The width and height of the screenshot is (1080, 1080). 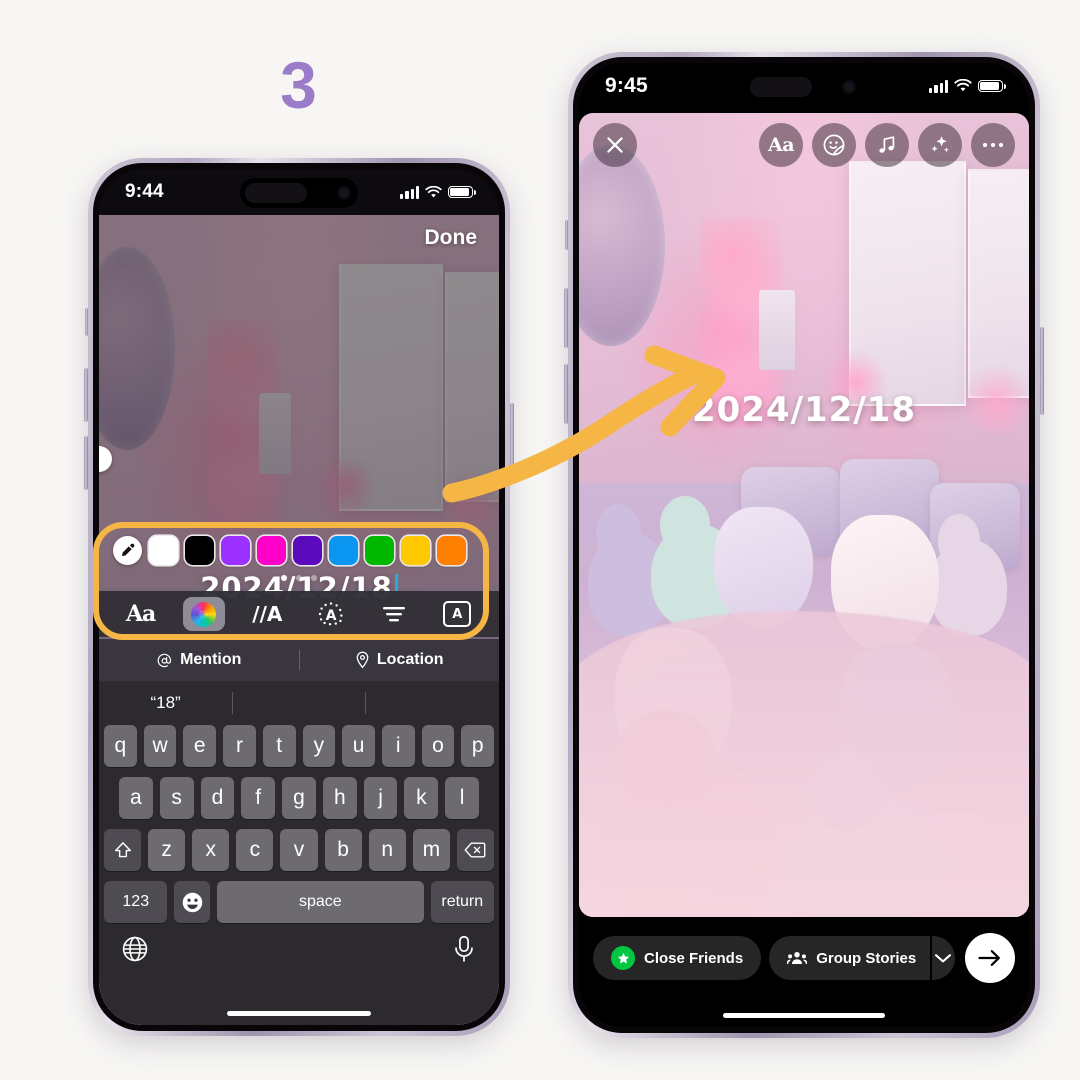 I want to click on key-t: t, so click(x=279, y=746).